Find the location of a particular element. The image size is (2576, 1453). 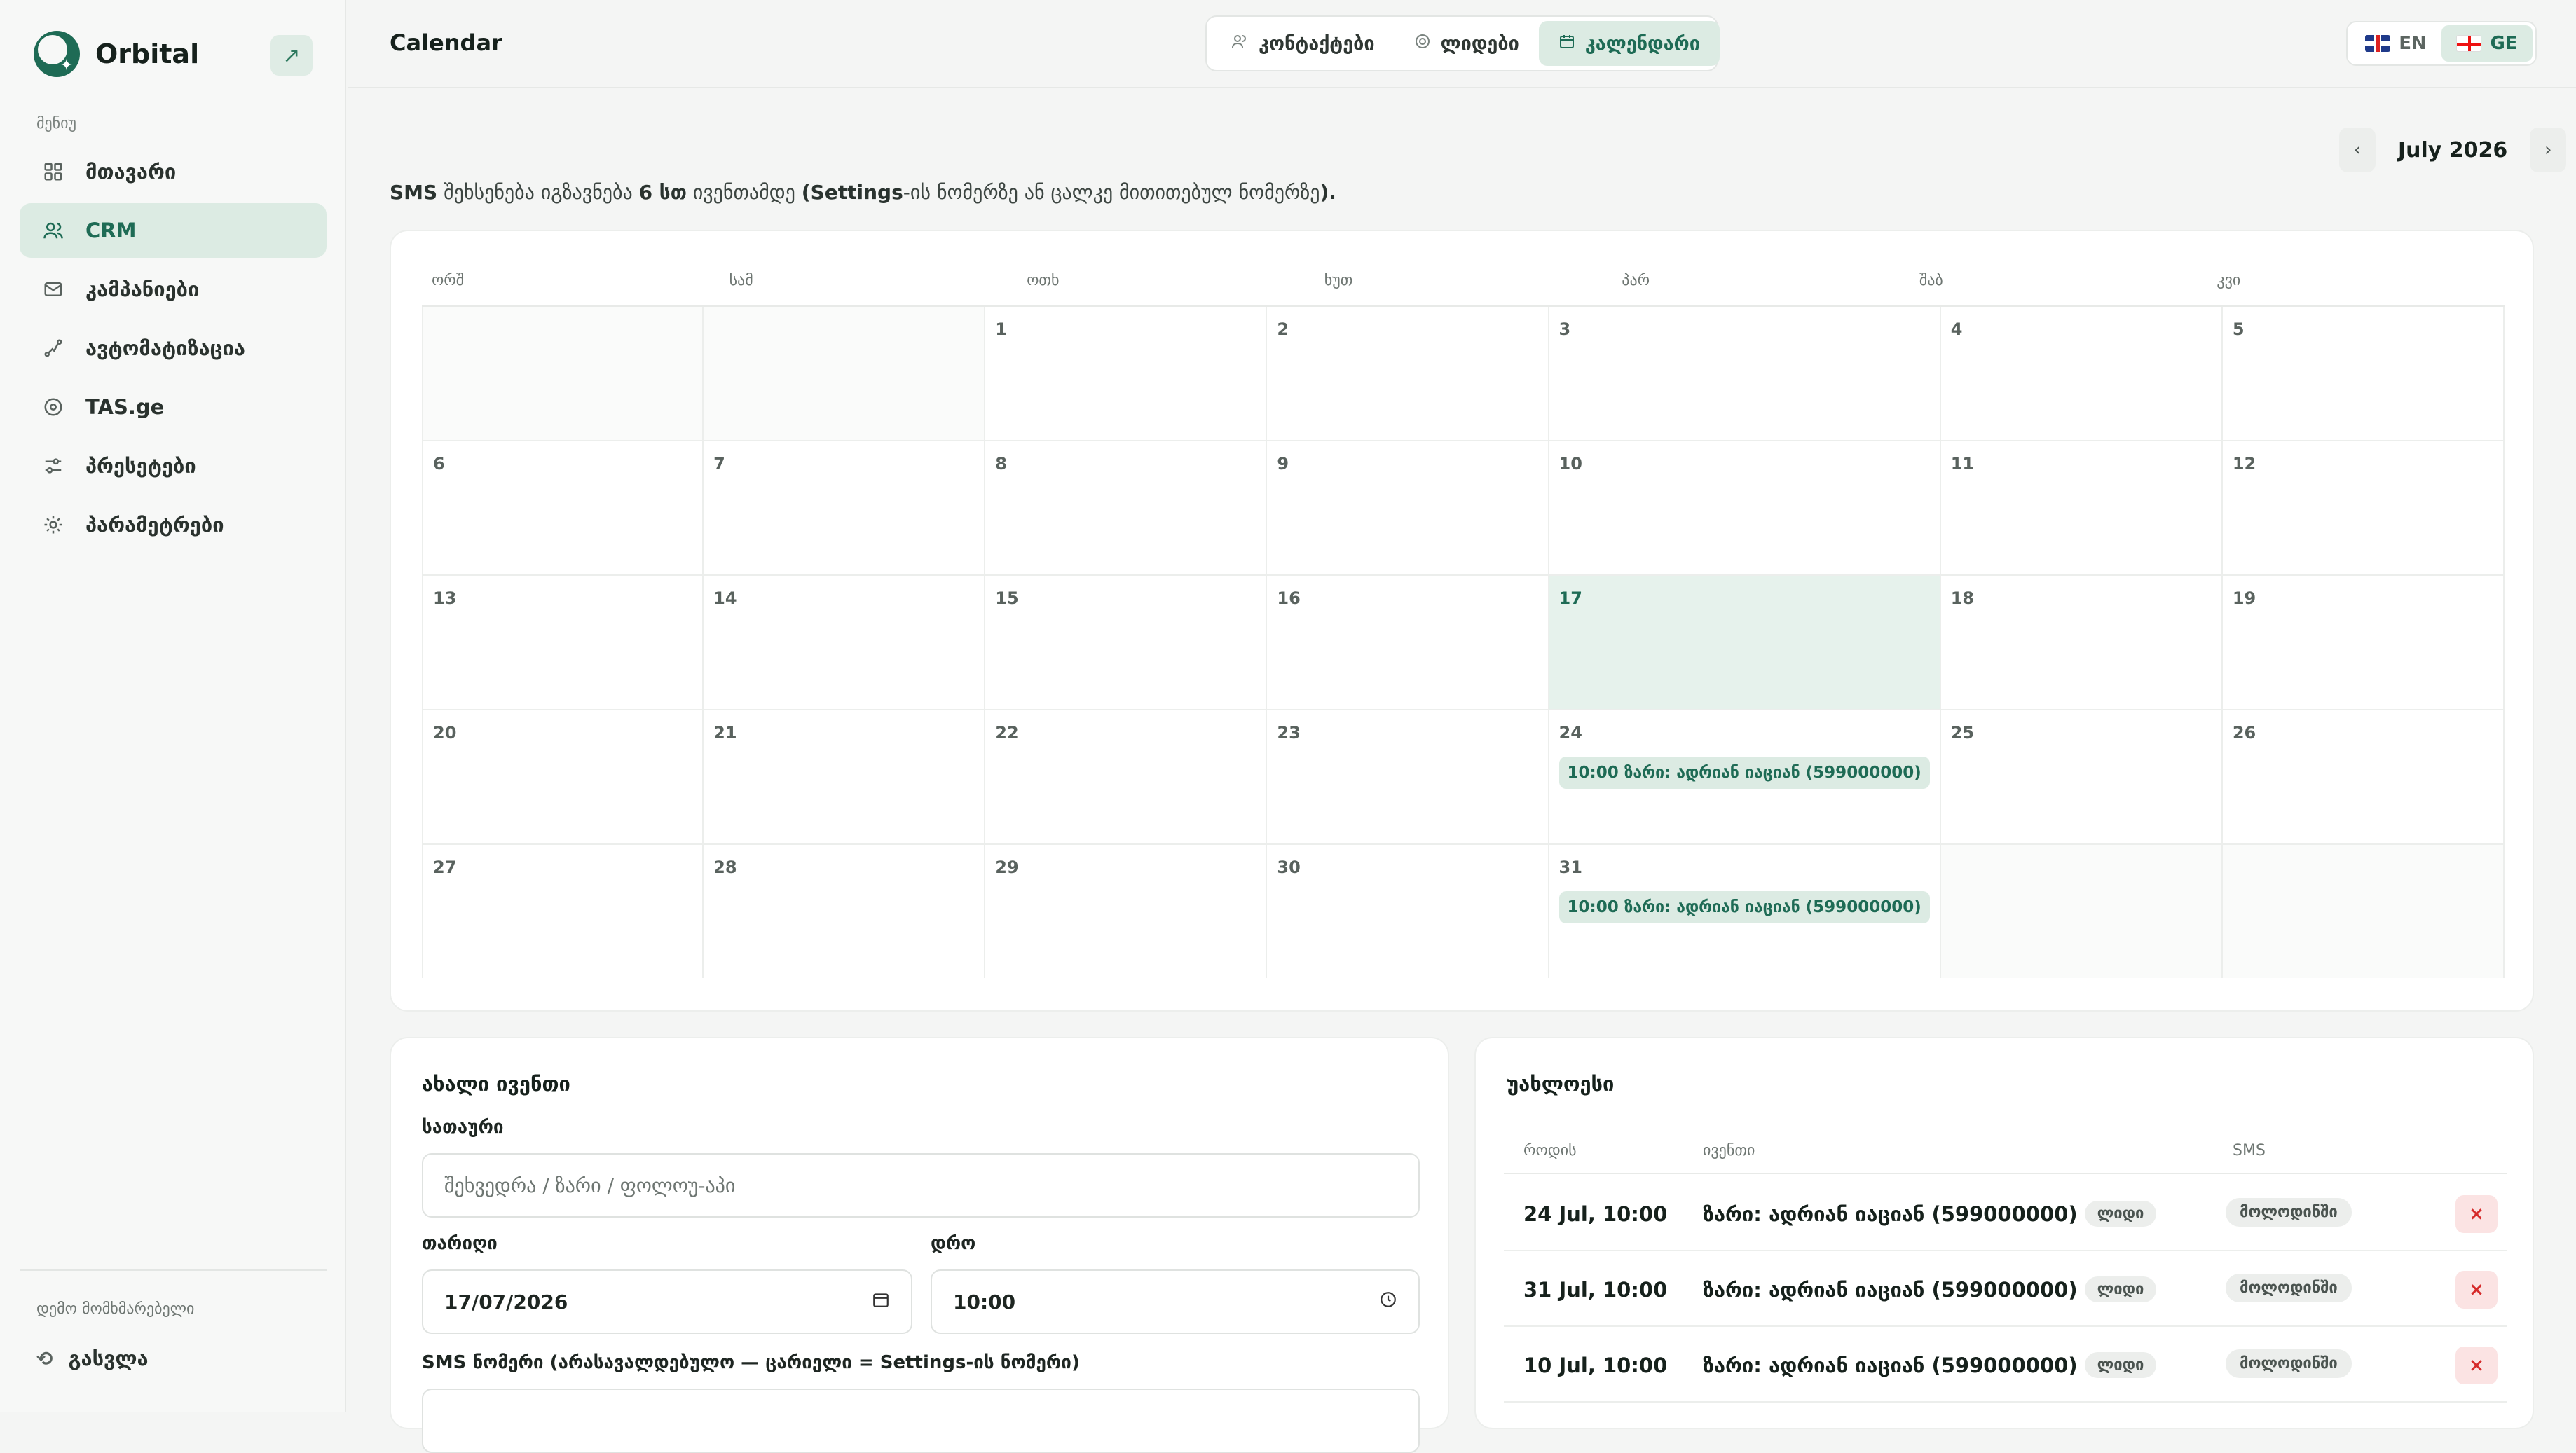

day-number: 30 is located at coordinates (1289, 868).